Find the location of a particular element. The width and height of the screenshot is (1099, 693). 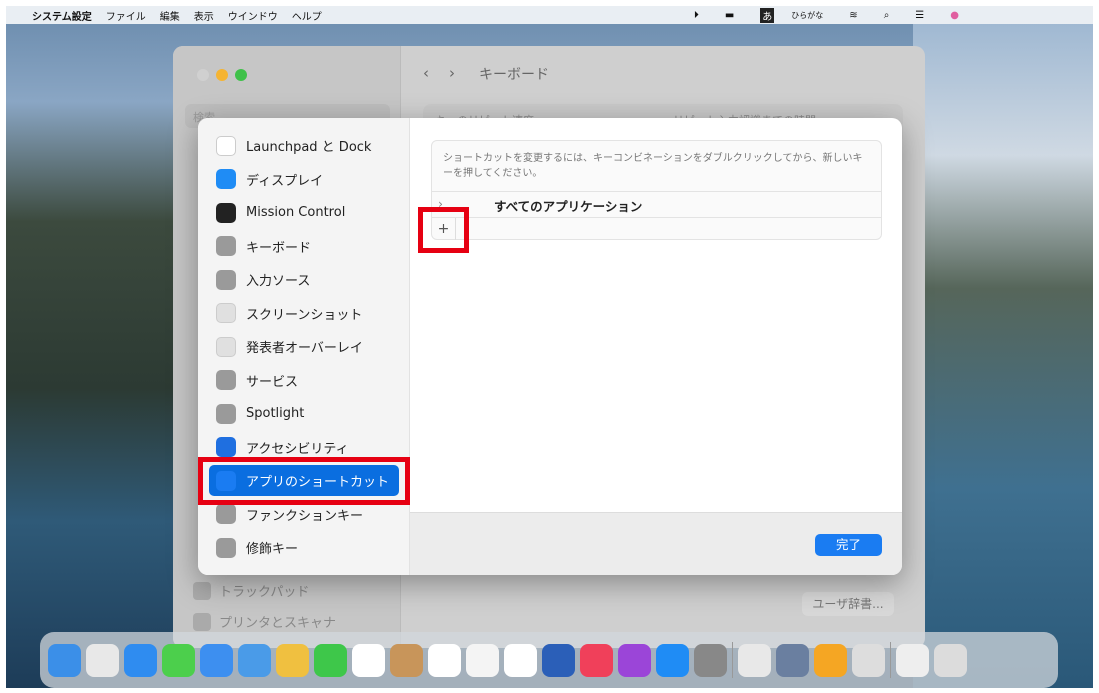

accessibility-icon is located at coordinates (226, 447).